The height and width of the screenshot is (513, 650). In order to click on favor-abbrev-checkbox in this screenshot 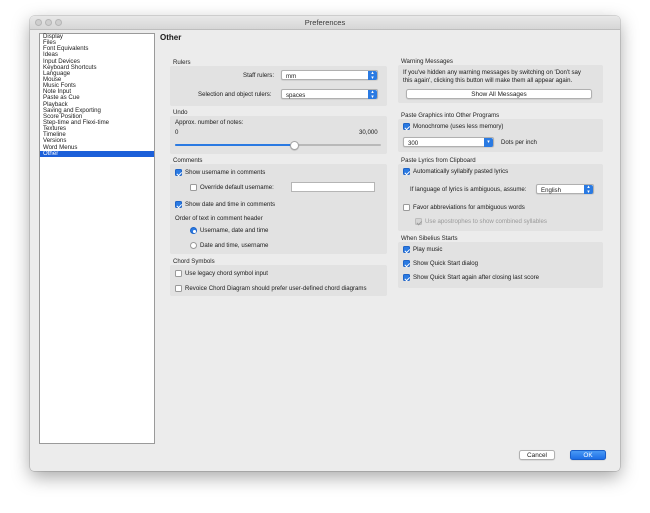, I will do `click(406, 207)`.